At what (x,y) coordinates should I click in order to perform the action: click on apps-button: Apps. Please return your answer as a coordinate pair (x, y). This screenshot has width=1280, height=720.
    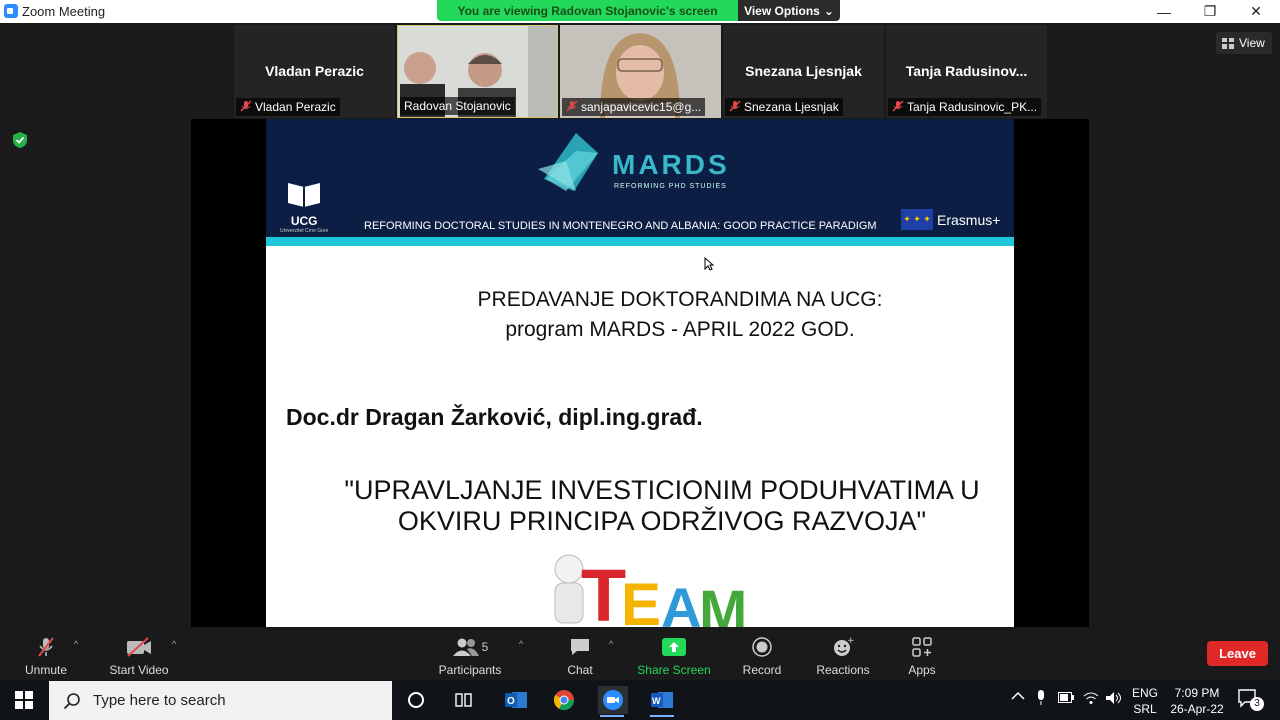
    Looking at the image, I should click on (922, 654).